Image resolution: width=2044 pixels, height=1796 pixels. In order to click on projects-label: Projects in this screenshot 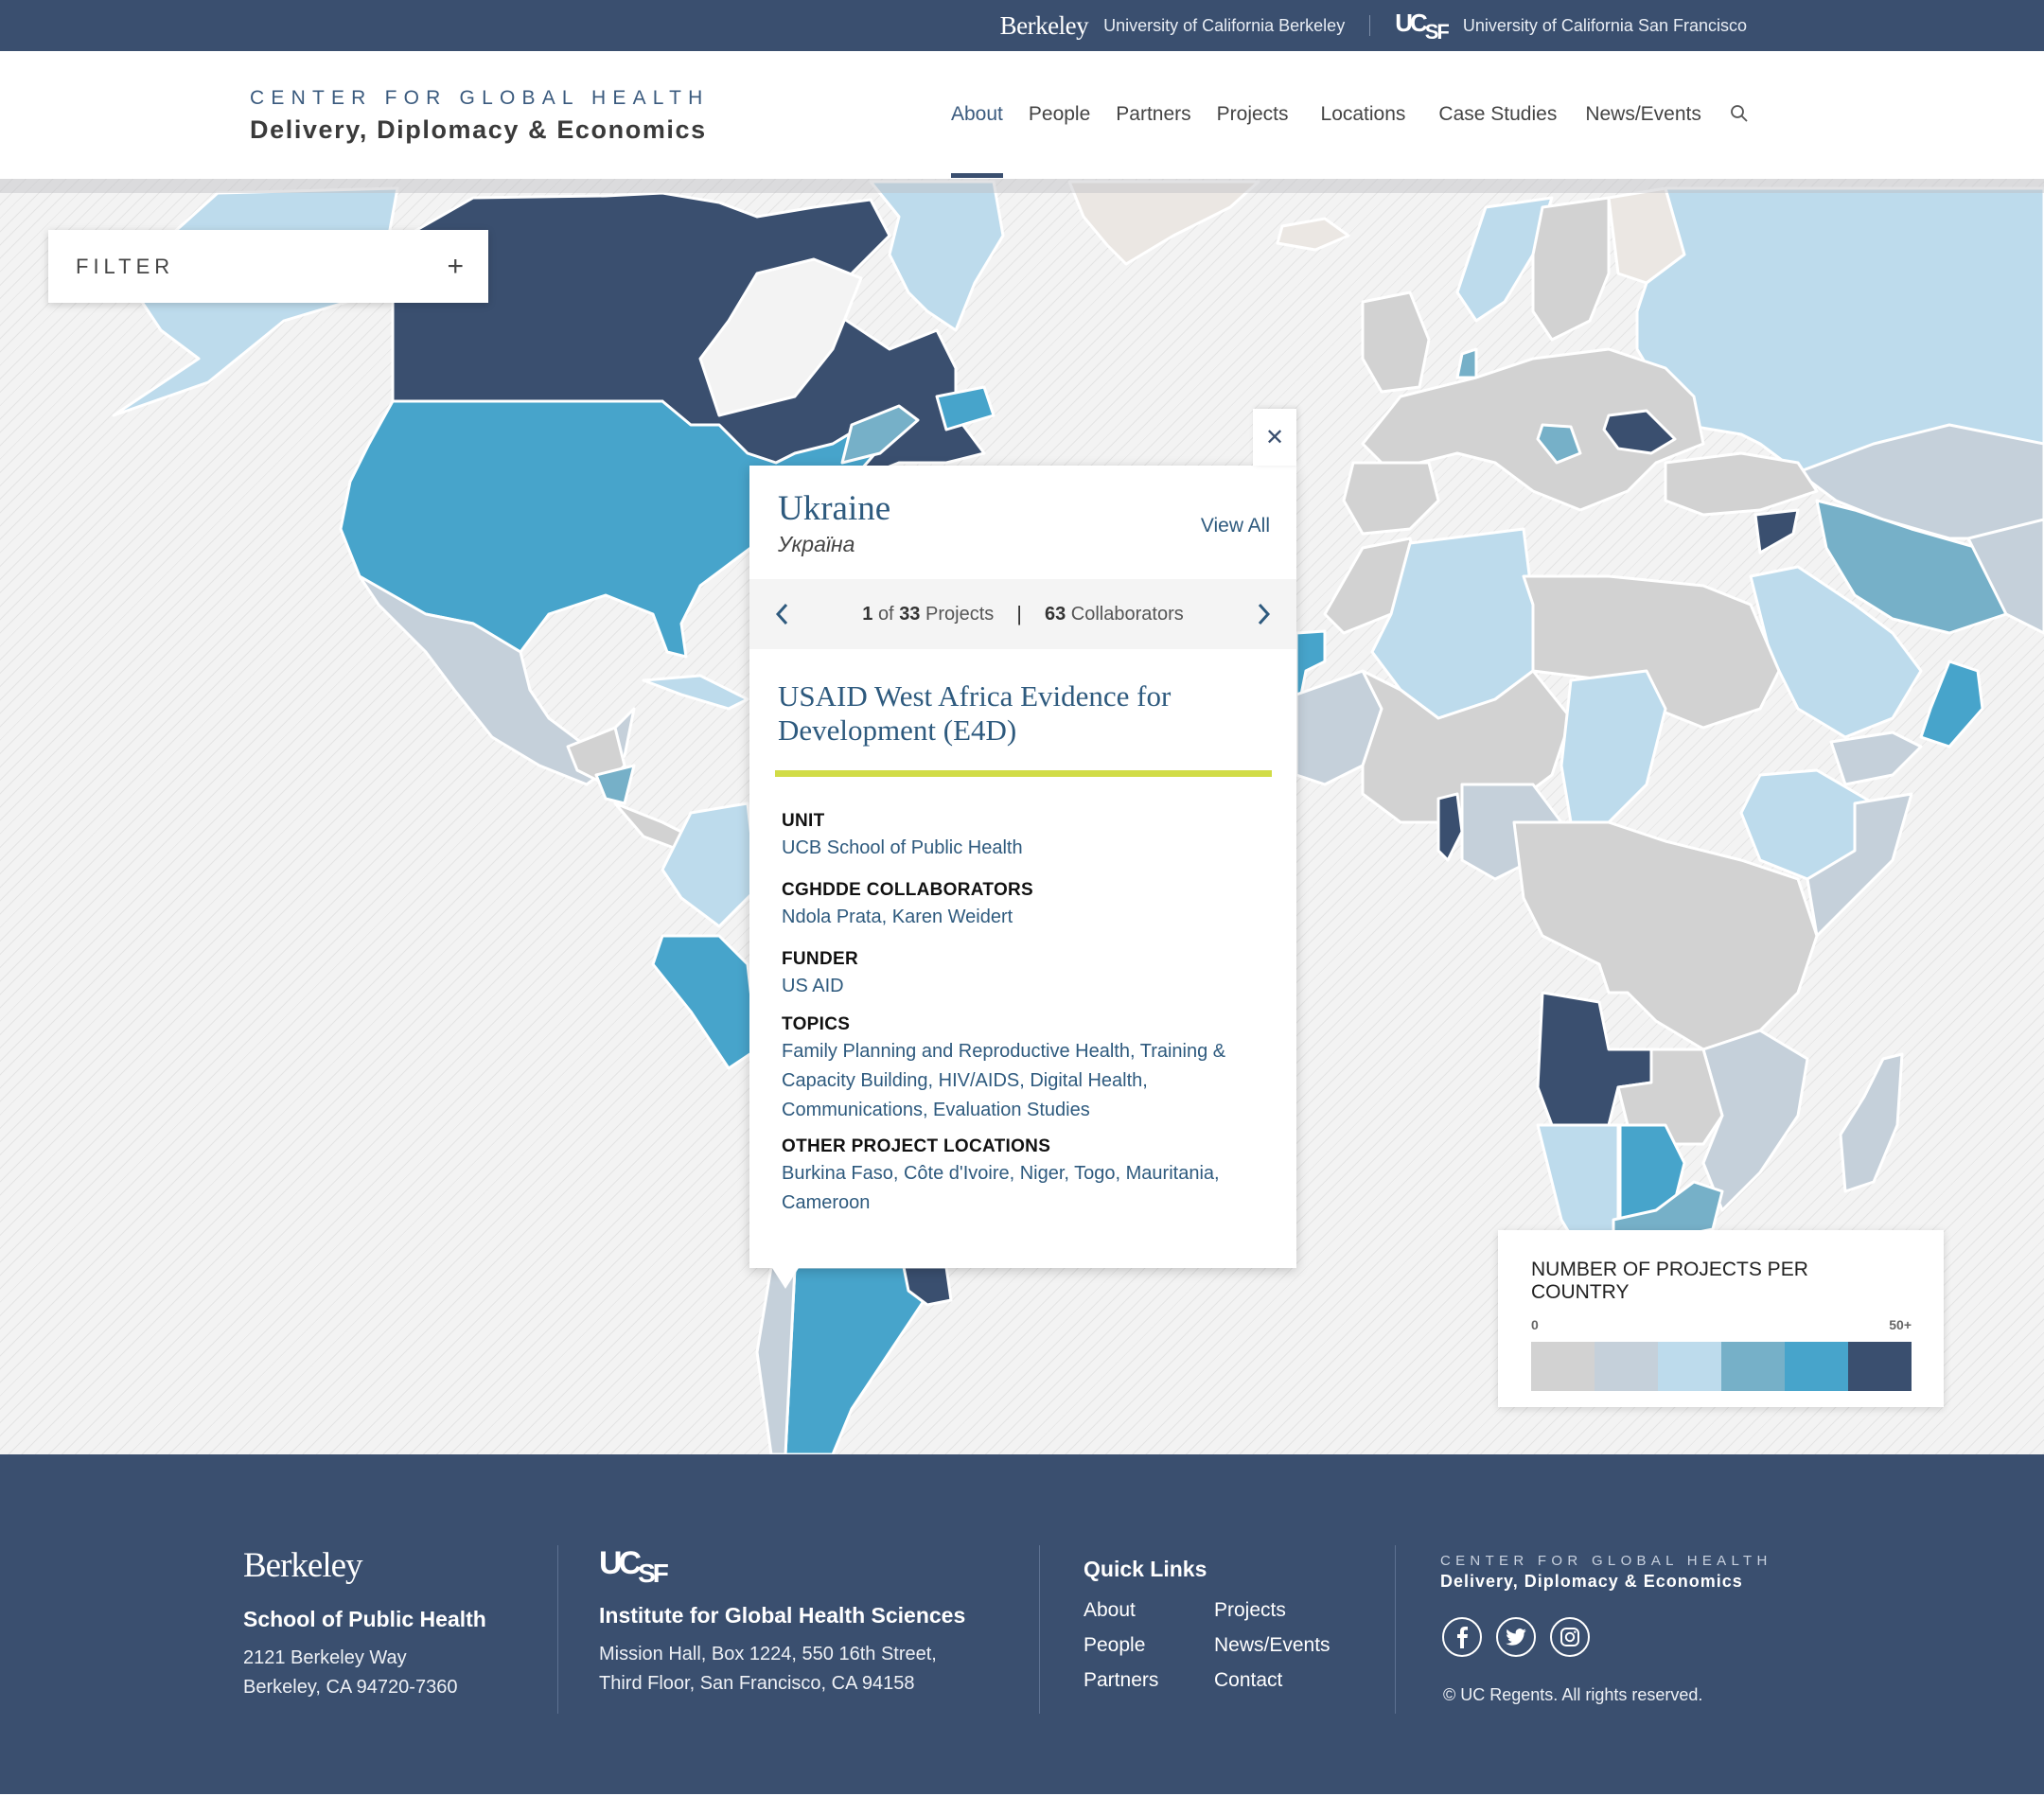, I will do `click(960, 614)`.